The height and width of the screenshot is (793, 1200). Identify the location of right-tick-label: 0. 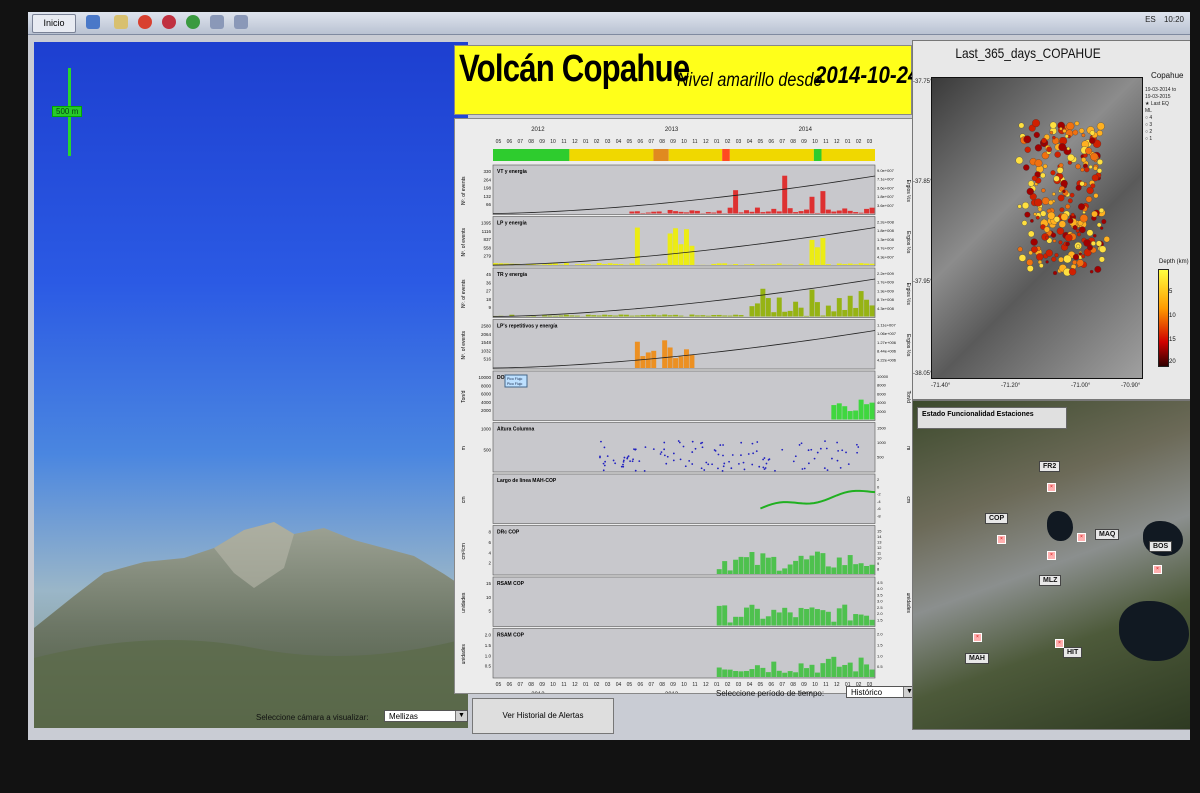
(878, 486).